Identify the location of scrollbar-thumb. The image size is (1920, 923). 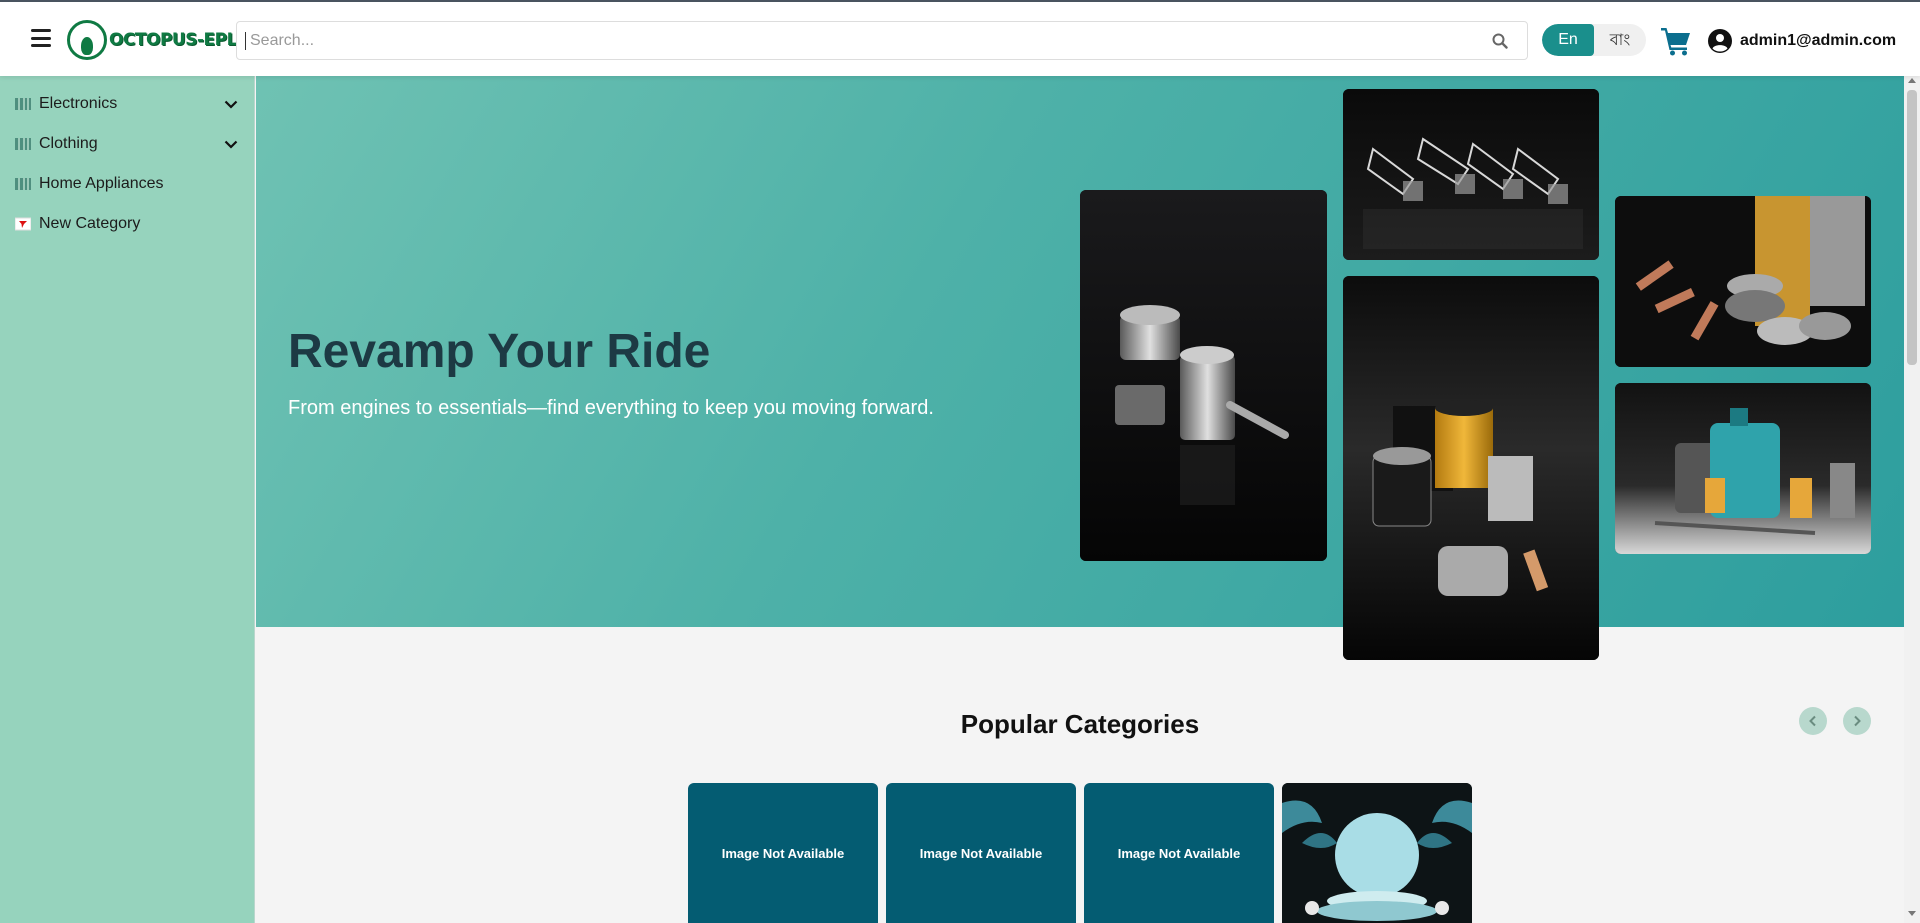
(1912, 227).